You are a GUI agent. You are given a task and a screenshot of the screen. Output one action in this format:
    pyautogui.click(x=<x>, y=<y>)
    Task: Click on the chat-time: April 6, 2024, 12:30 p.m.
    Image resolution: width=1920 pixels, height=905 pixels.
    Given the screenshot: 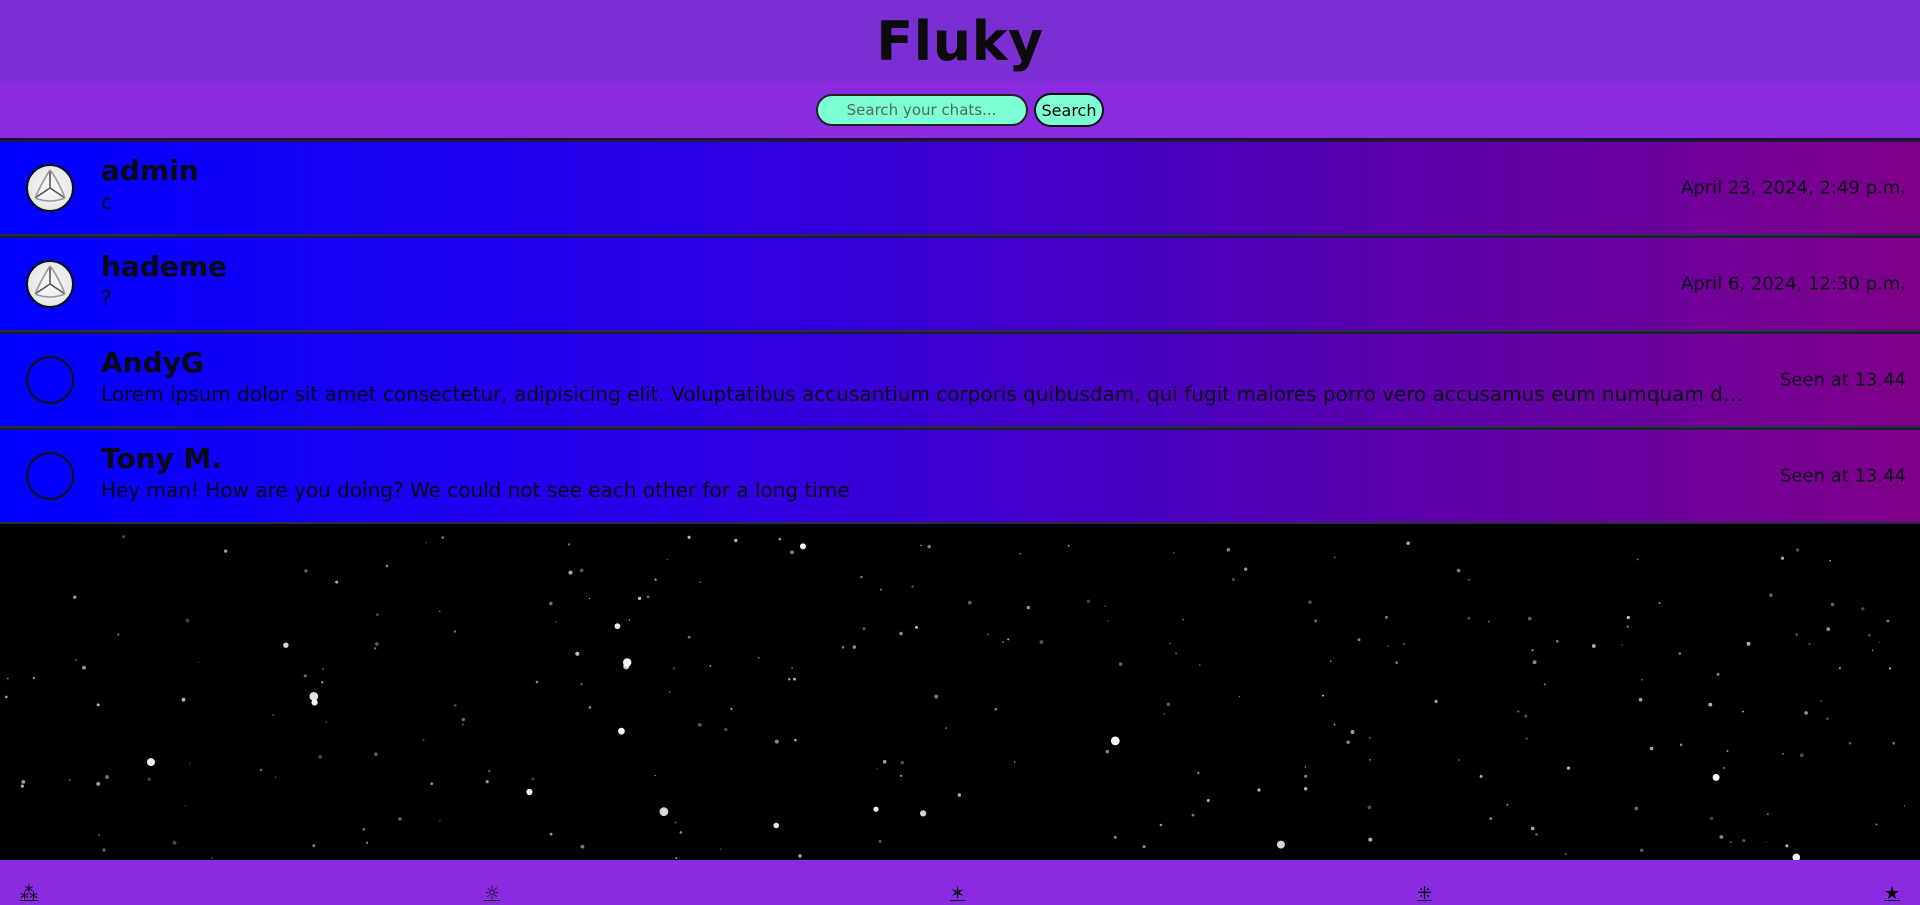 What is the action you would take?
    pyautogui.click(x=1793, y=284)
    